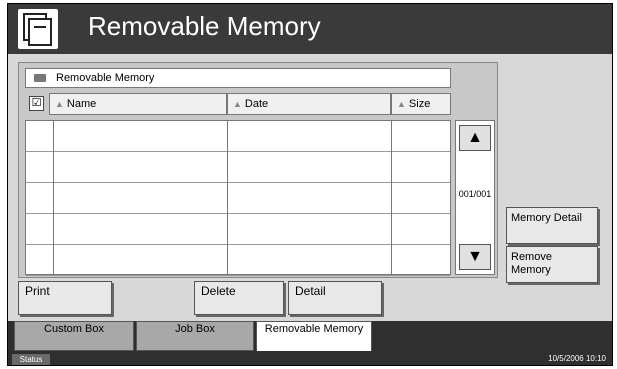 This screenshot has width=617, height=369. I want to click on select-all-checkbox: ☑, so click(36, 103).